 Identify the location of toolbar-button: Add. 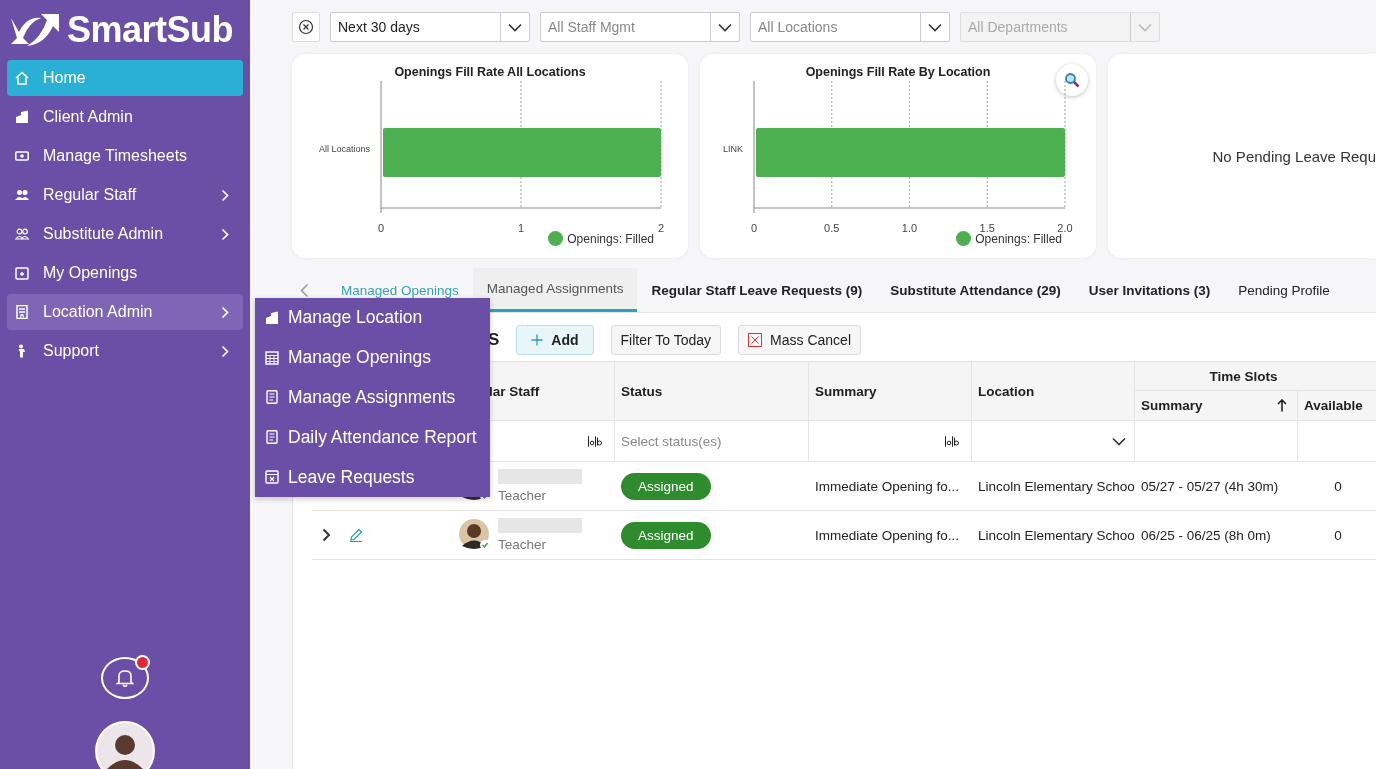
(555, 340).